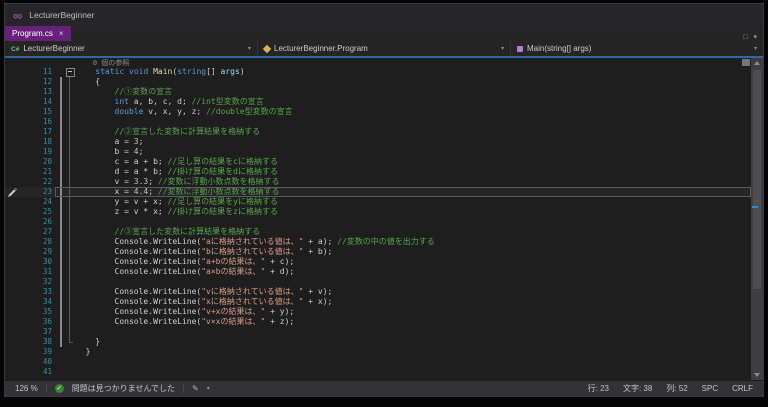 Image resolution: width=768 pixels, height=407 pixels. Describe the element at coordinates (38, 332) in the screenshot. I see `line-number: 37` at that location.